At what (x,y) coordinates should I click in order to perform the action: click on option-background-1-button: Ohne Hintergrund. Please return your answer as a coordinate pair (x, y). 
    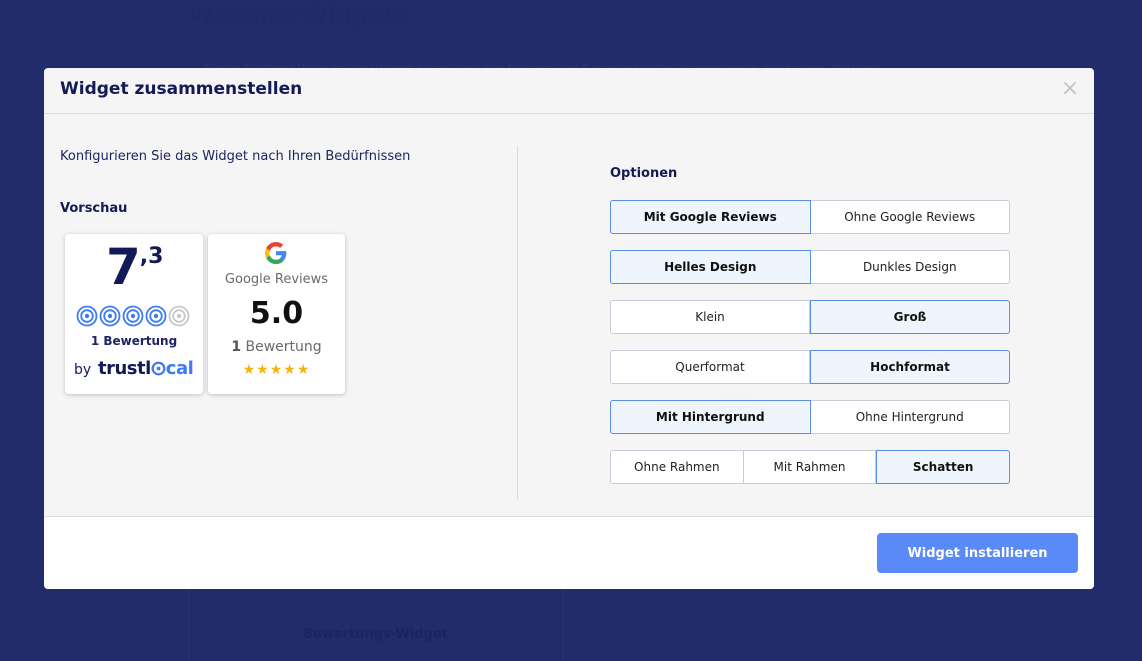
    Looking at the image, I should click on (910, 417).